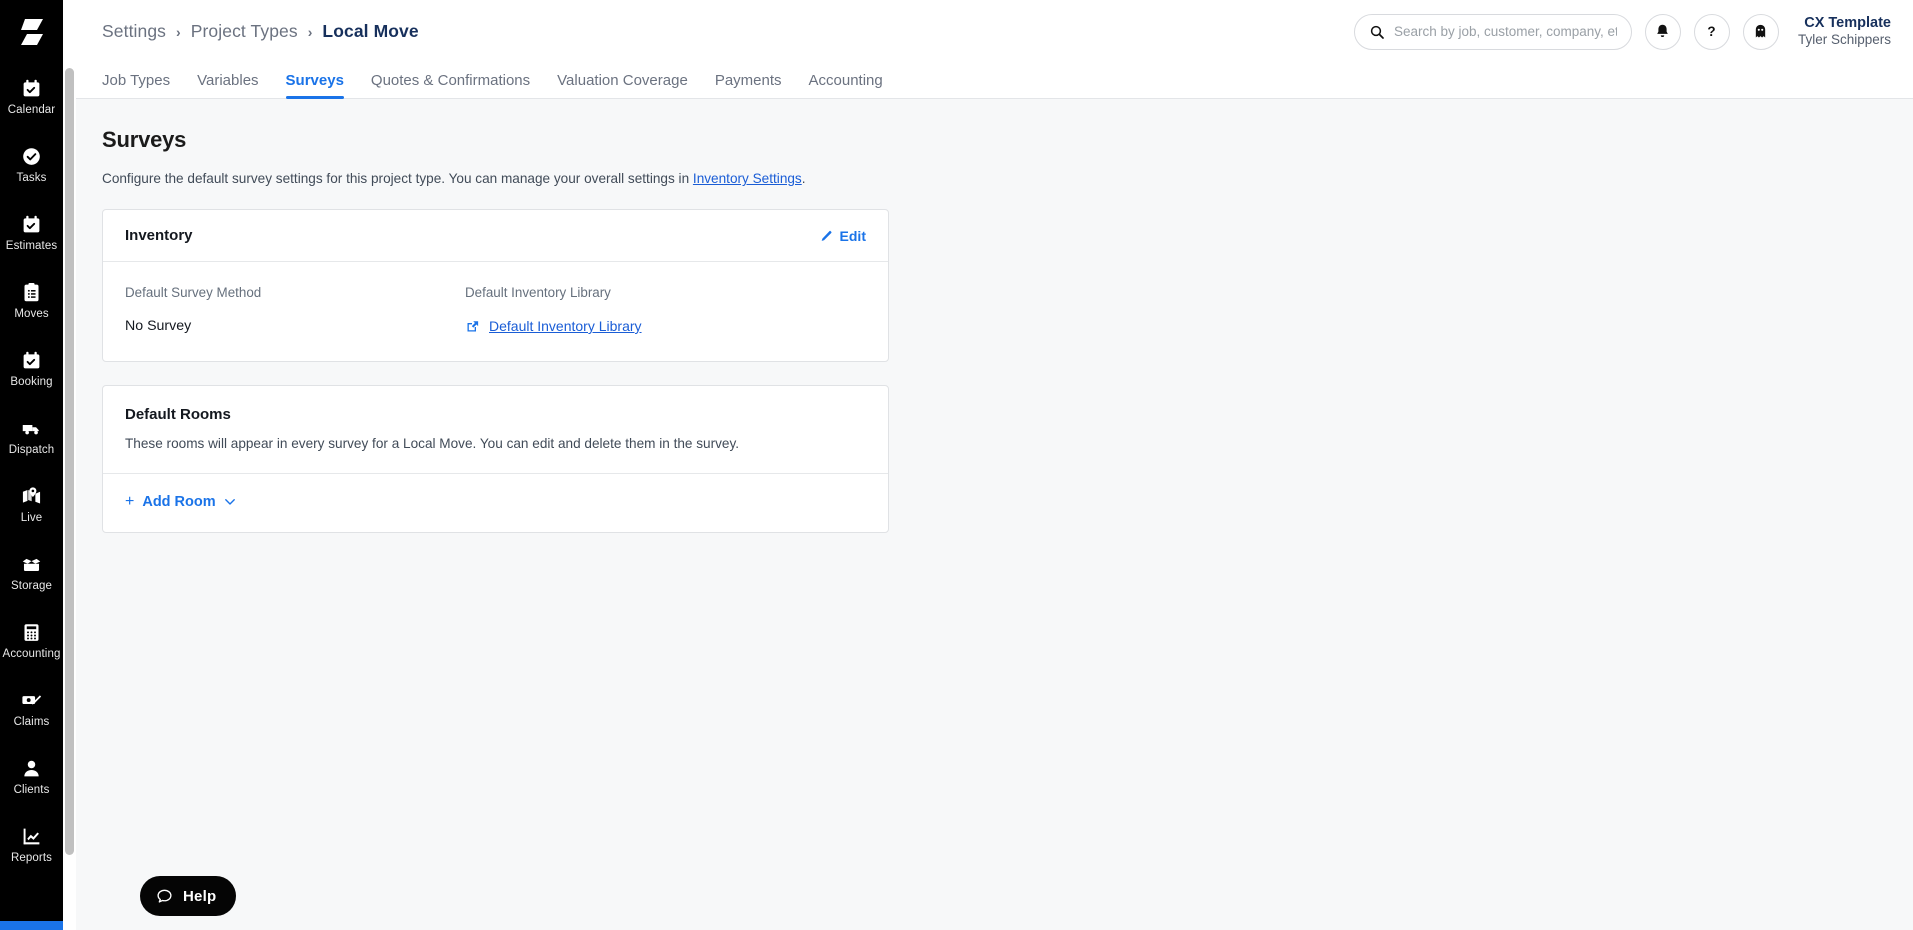 The image size is (1913, 930). What do you see at coordinates (1847, 23) in the screenshot?
I see `user-company: CX Template` at bounding box center [1847, 23].